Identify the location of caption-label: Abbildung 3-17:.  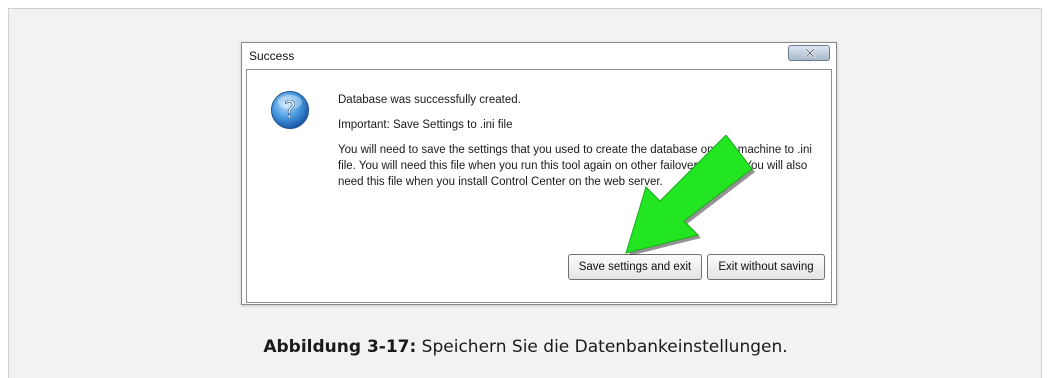
(340, 347).